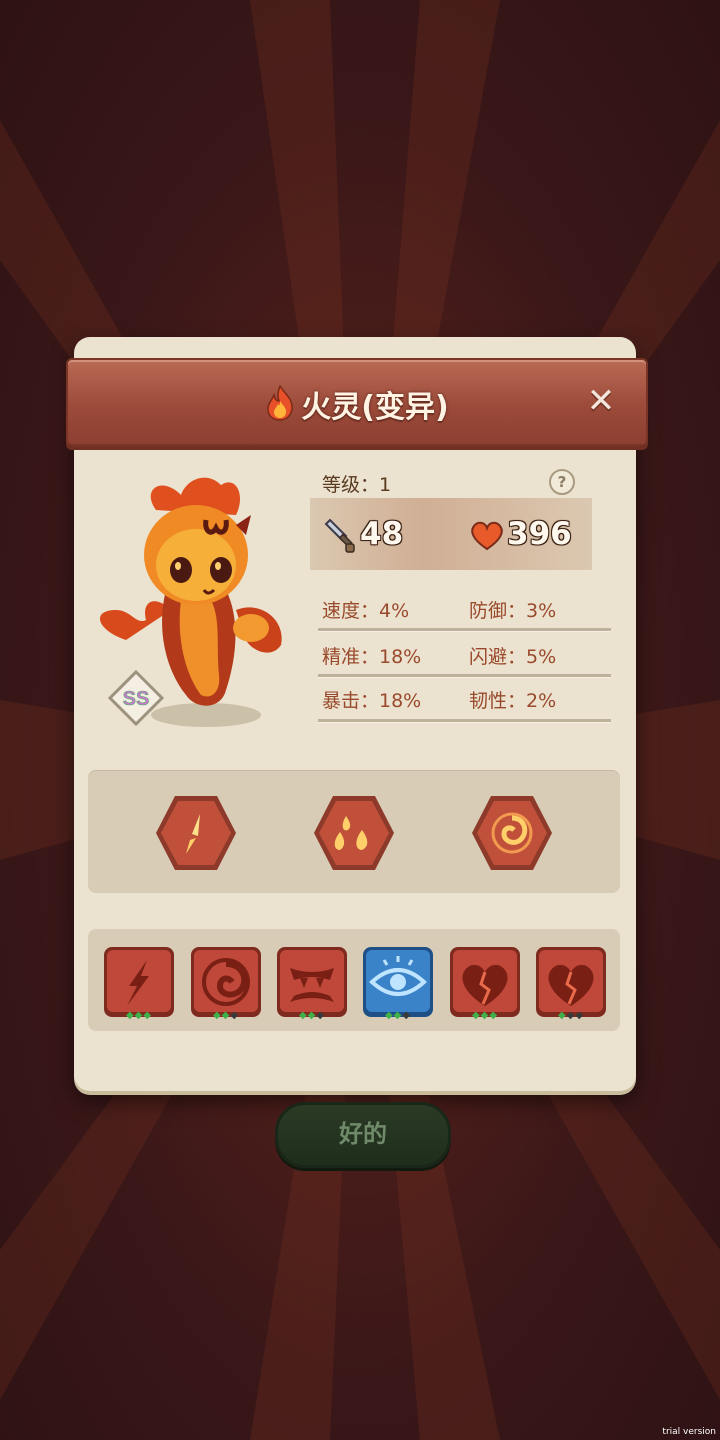 The image size is (720, 1440). I want to click on fire-element-icon, so click(280, 406).